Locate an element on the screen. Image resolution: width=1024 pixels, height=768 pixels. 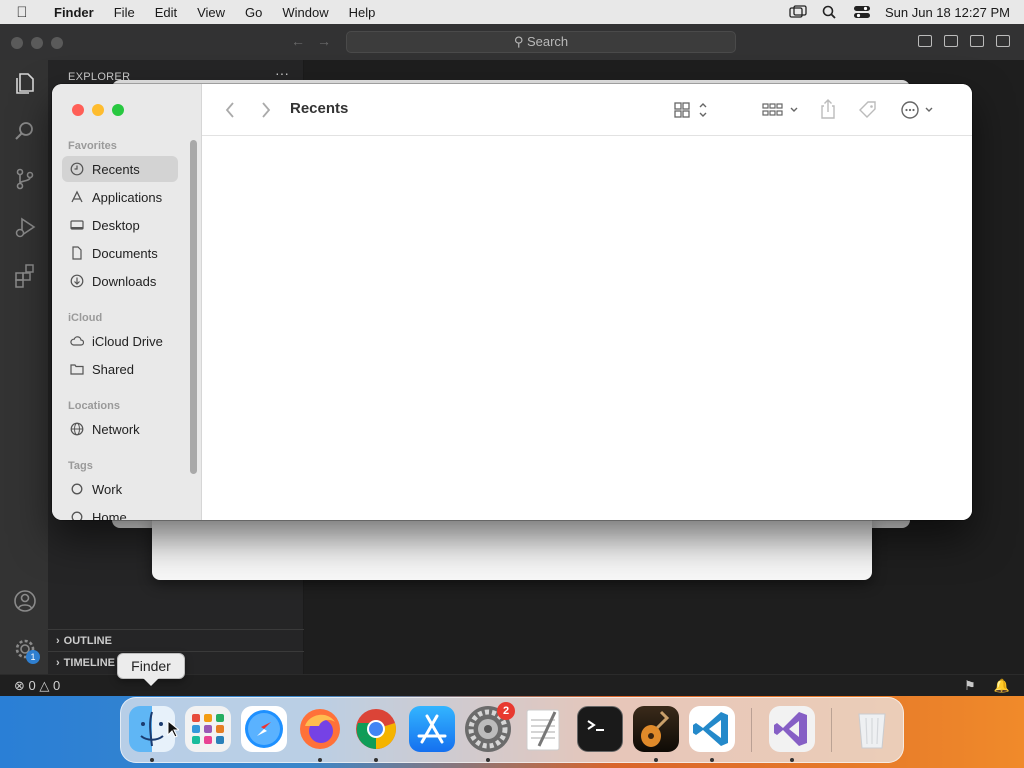
outline-section: › OUTLINE is located at coordinates (176, 640).